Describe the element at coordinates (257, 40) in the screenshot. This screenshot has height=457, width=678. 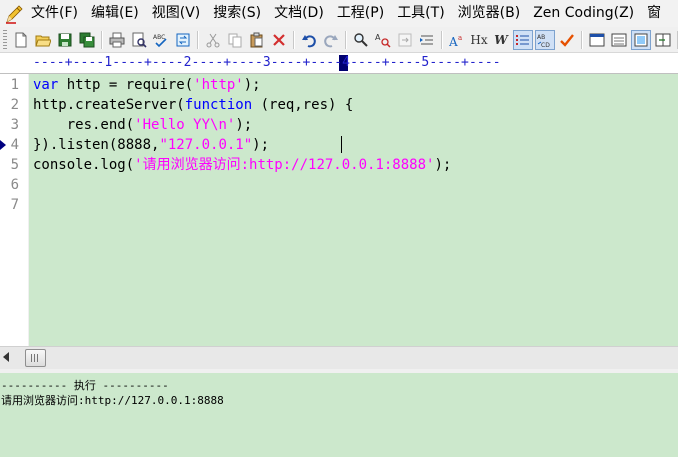
I see `paste-icon` at that location.